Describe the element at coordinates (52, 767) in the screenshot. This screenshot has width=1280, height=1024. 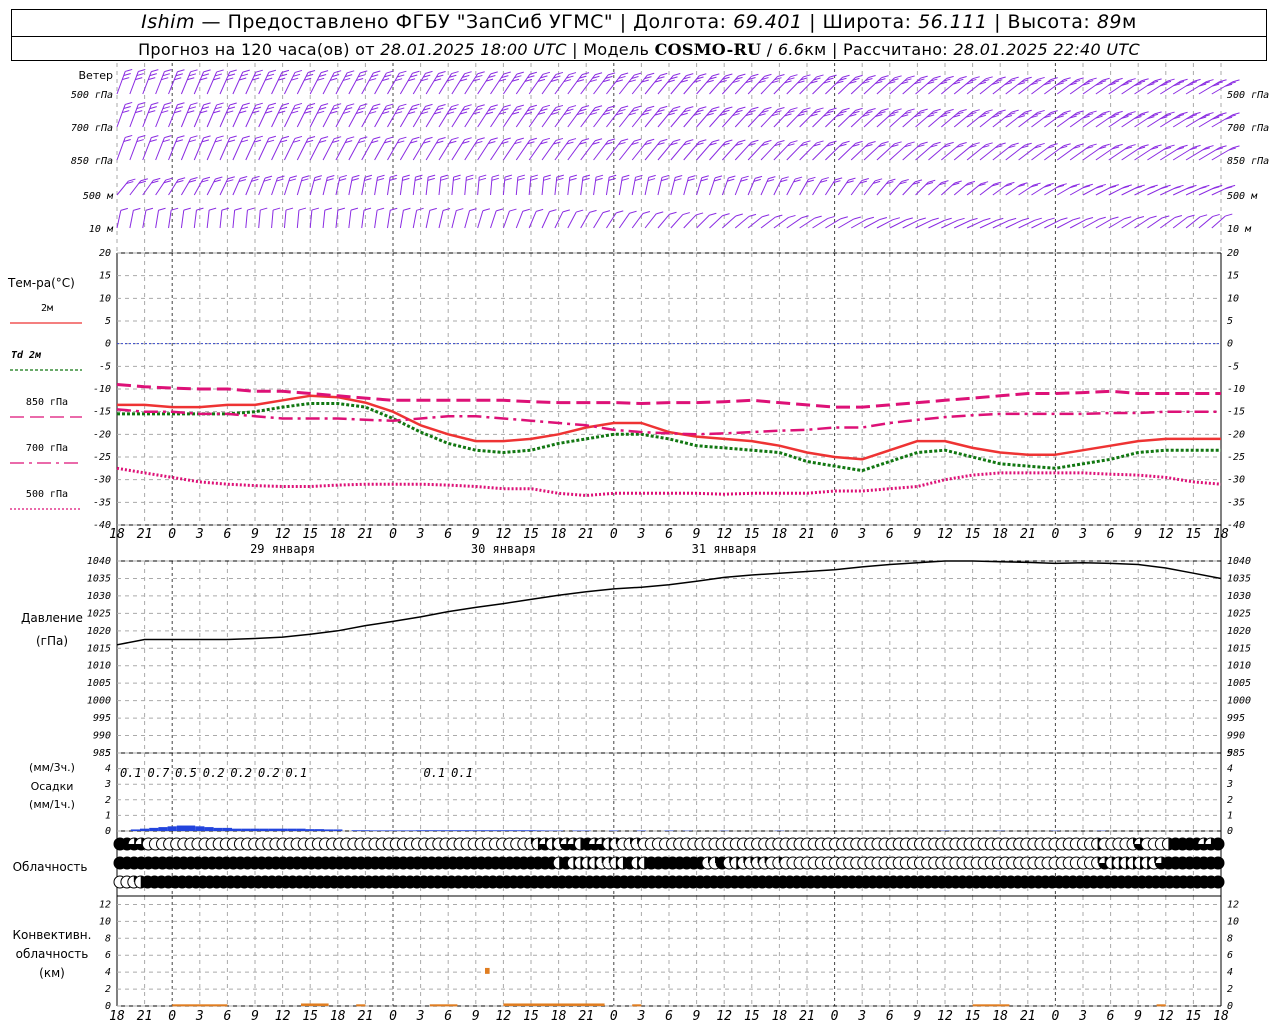
I see `precip-unit-3h: (мм/3ч.)` at that location.